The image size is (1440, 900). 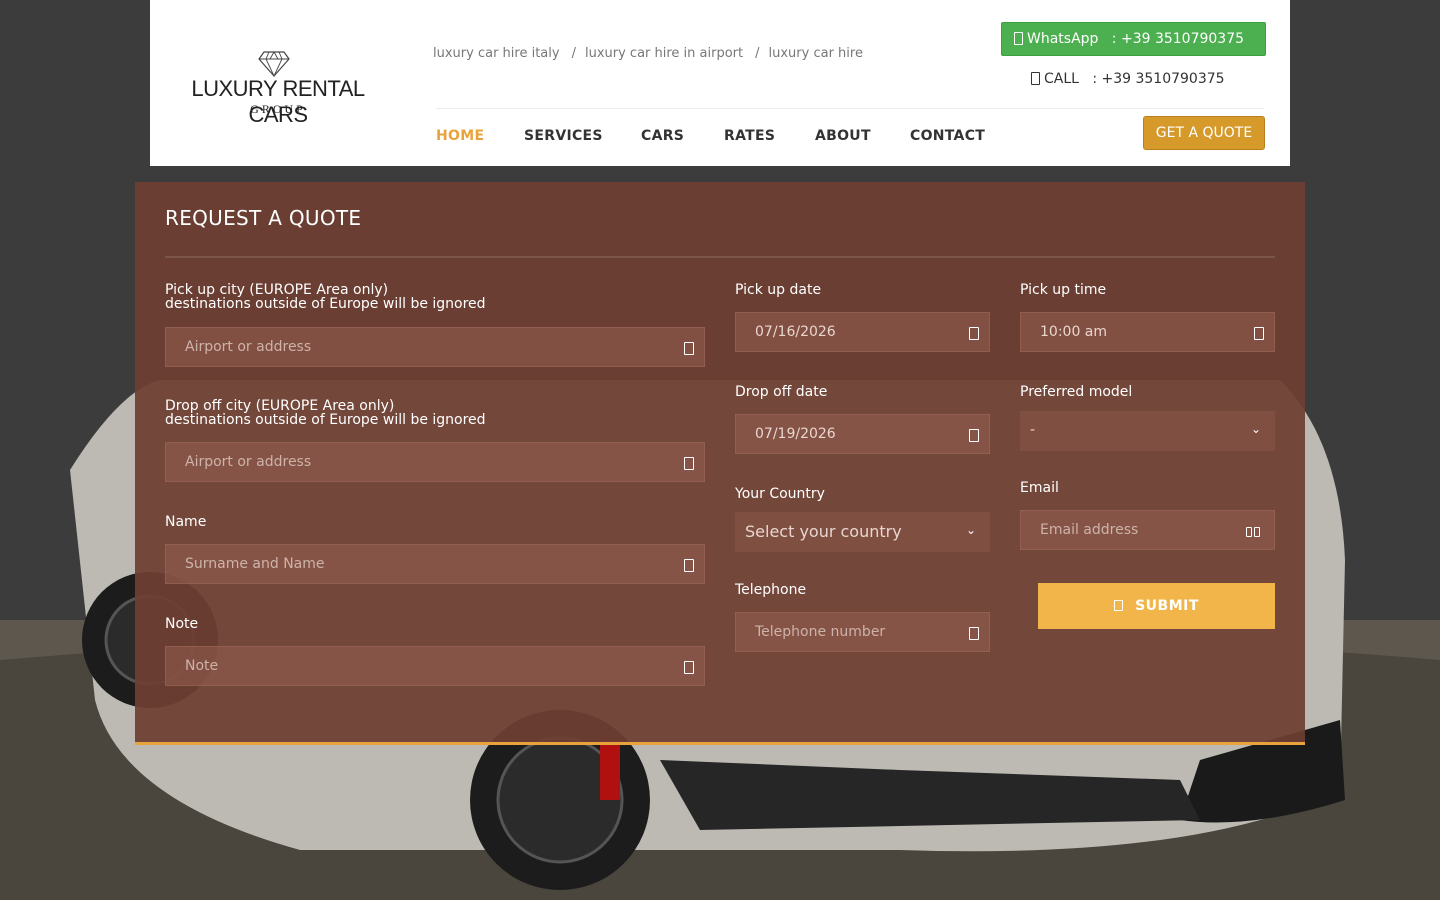 What do you see at coordinates (563, 136) in the screenshot?
I see `nav-services: SERVICES` at bounding box center [563, 136].